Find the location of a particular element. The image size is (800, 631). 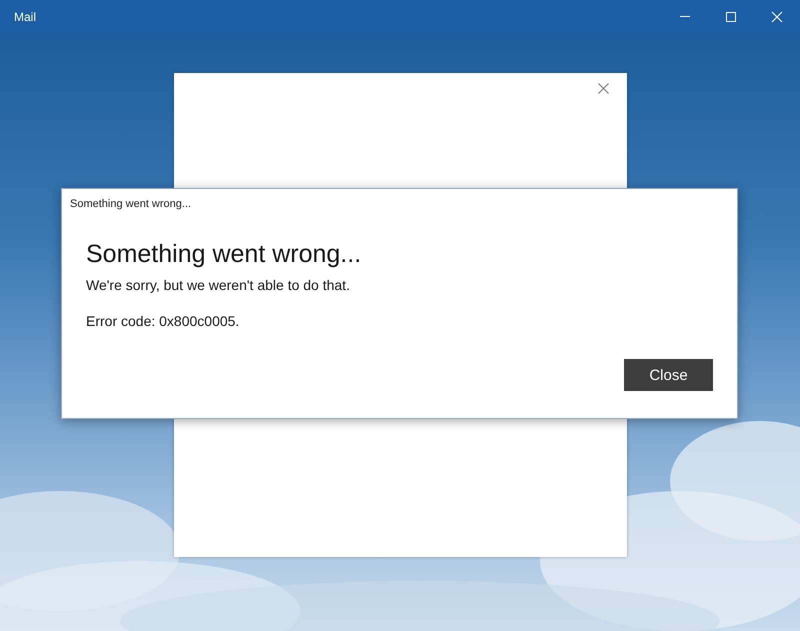

dialog-close-button: Close is located at coordinates (668, 375).